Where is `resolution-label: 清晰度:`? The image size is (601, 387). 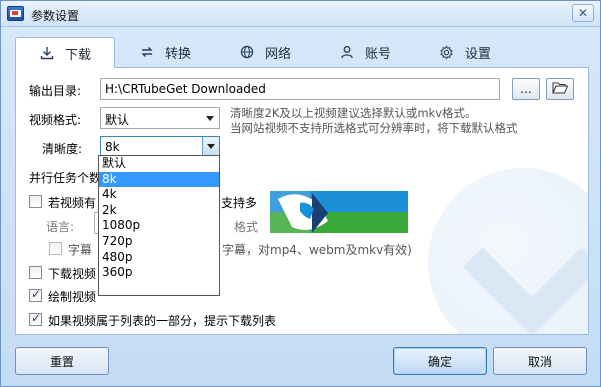 resolution-label: 清晰度: is located at coordinates (62, 149).